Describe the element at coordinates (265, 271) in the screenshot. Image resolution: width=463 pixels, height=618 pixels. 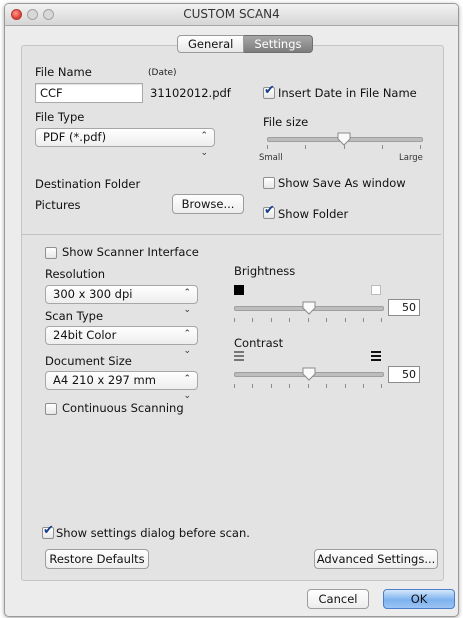
I see `brightness-label: Brightness` at that location.